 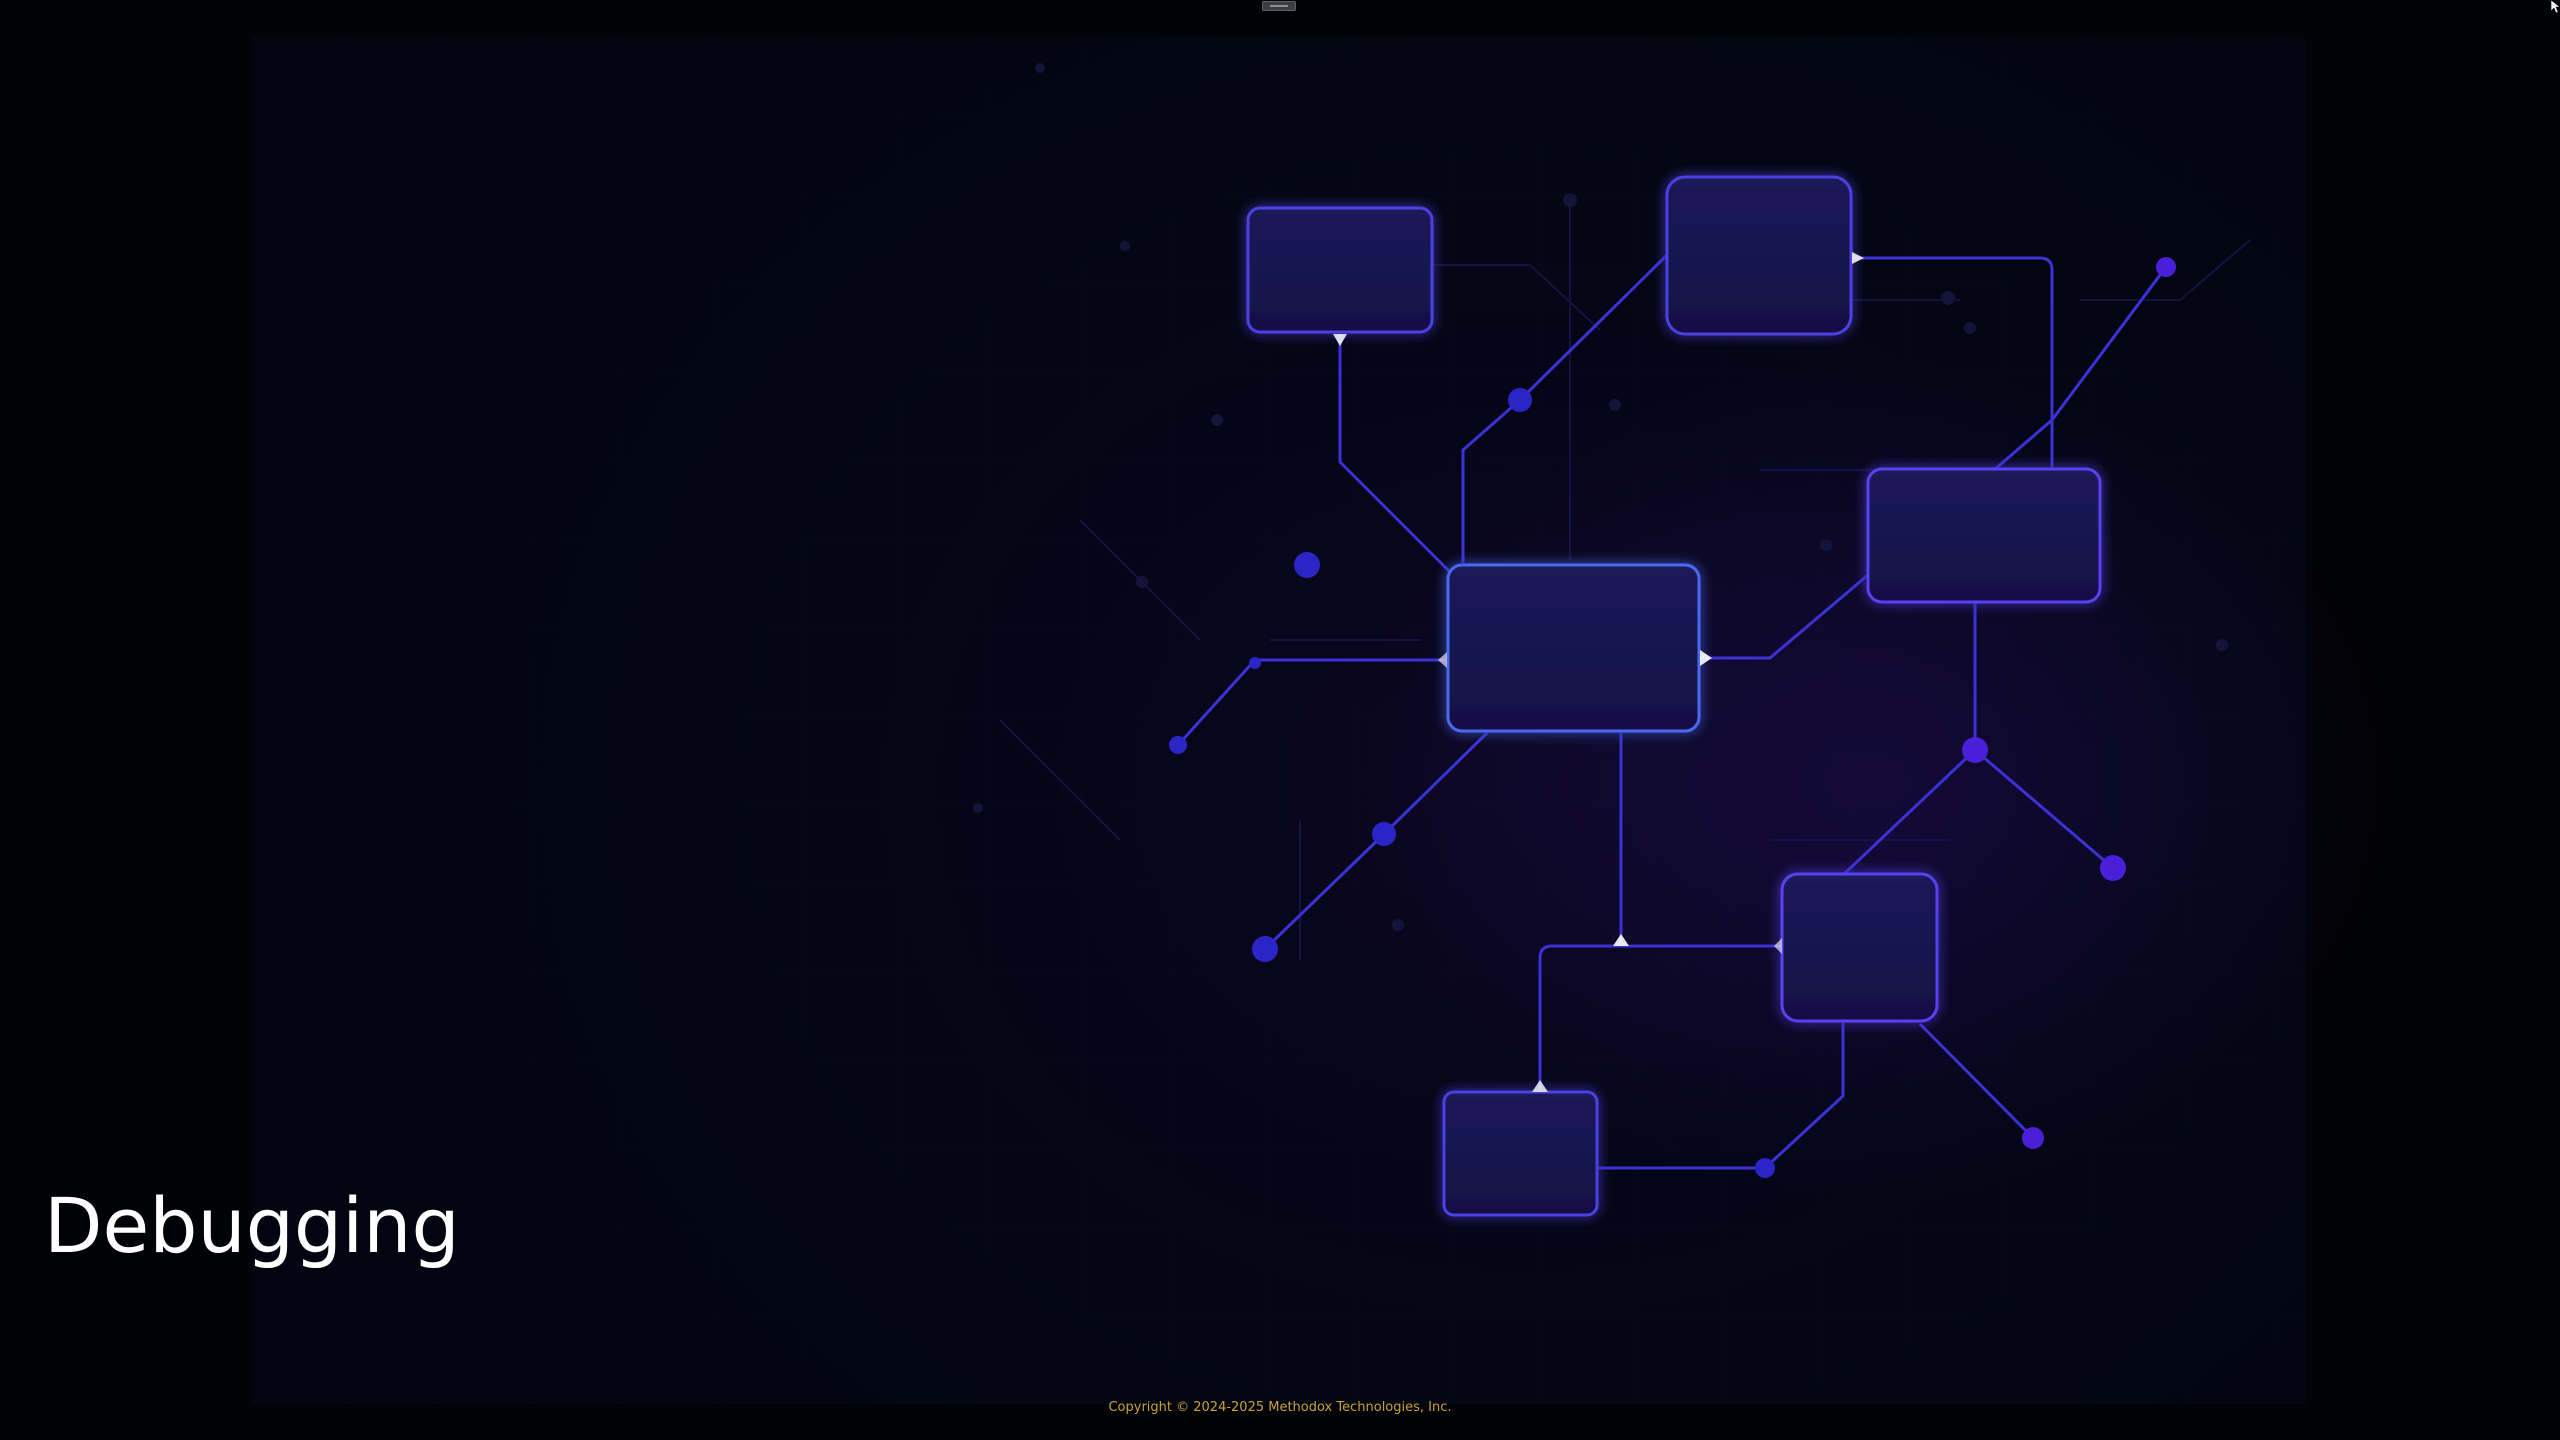 What do you see at coordinates (2555, 7) in the screenshot?
I see `mouse-pointer-icon` at bounding box center [2555, 7].